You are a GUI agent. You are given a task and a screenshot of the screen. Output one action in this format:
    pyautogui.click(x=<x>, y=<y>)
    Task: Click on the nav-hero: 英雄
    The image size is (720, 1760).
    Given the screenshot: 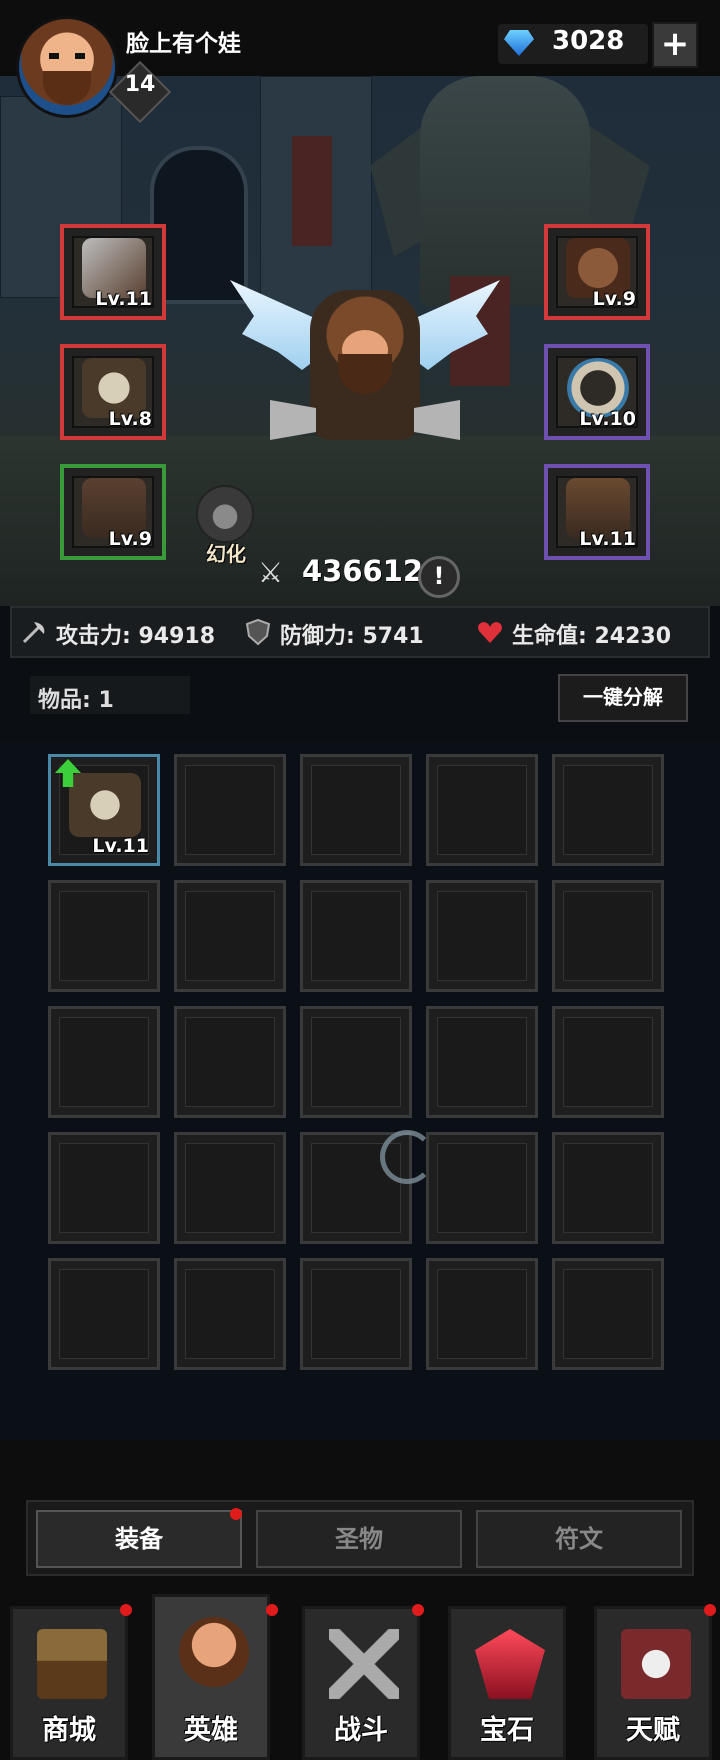 What is the action you would take?
    pyautogui.click(x=211, y=1677)
    